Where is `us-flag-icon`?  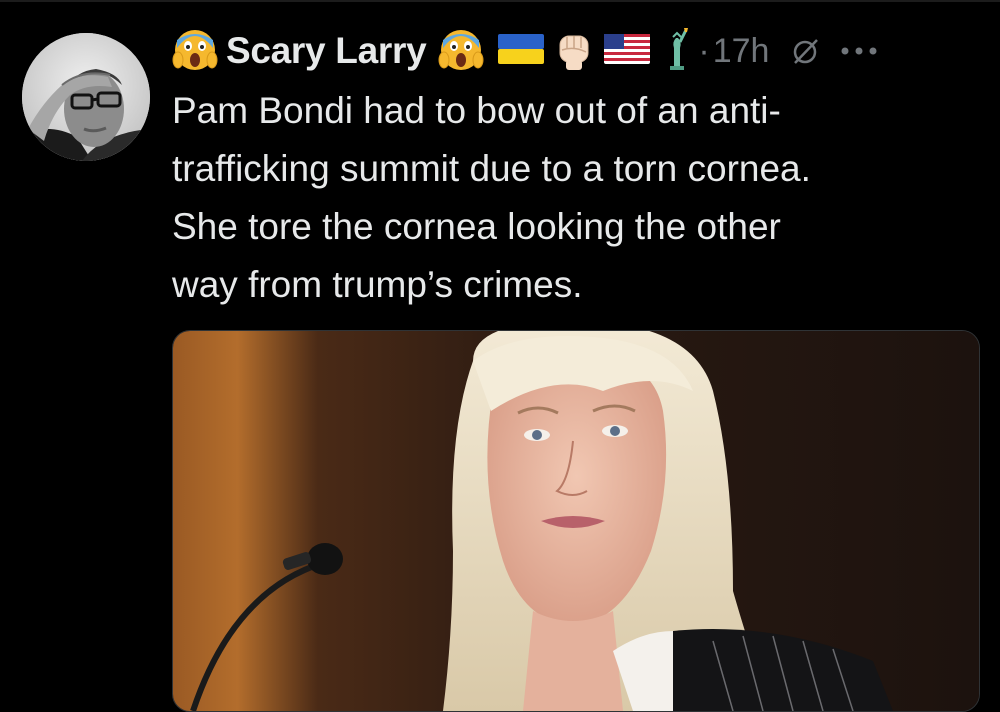 us-flag-icon is located at coordinates (627, 51).